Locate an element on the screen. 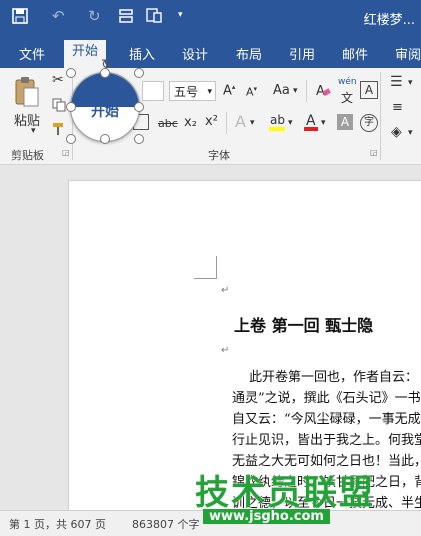 Image resolution: width=421 pixels, height=536 pixels. superscript-button: x² is located at coordinates (211, 121).